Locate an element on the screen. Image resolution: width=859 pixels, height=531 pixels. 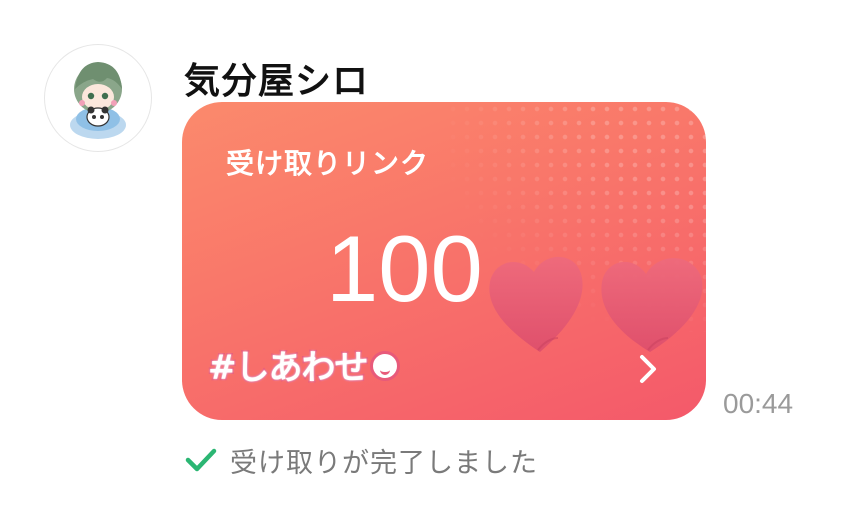
smile-icon is located at coordinates (384, 365).